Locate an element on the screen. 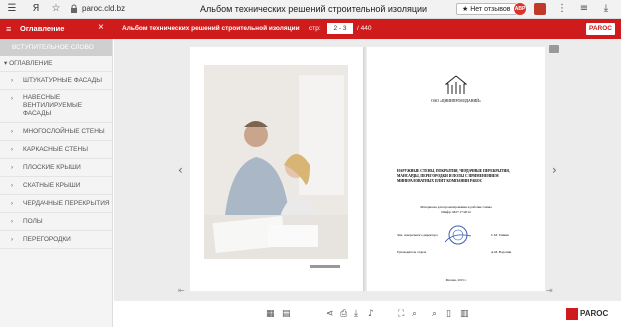  sidebar-toc-head: ▾ ОГЛАВЛЕНИЕ is located at coordinates (56, 64).